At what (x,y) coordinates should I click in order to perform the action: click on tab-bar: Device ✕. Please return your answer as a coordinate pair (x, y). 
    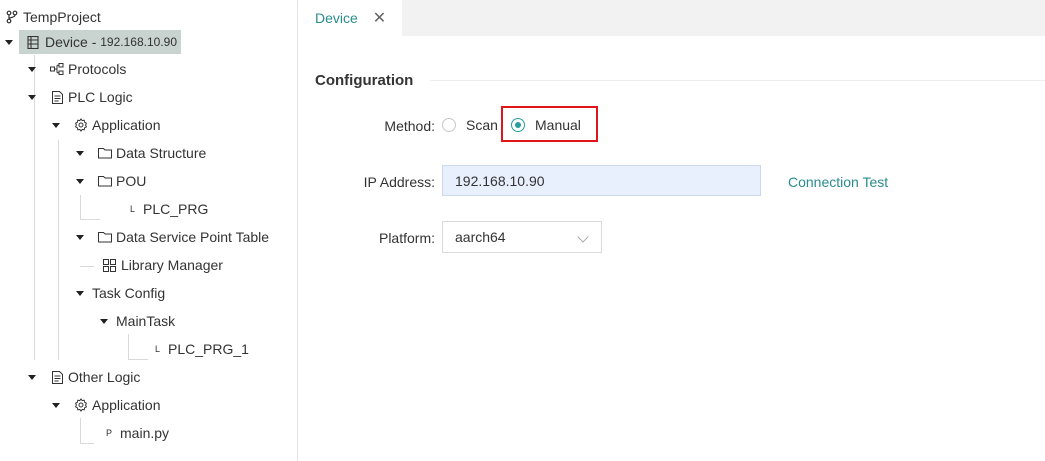
    Looking at the image, I should click on (671, 18).